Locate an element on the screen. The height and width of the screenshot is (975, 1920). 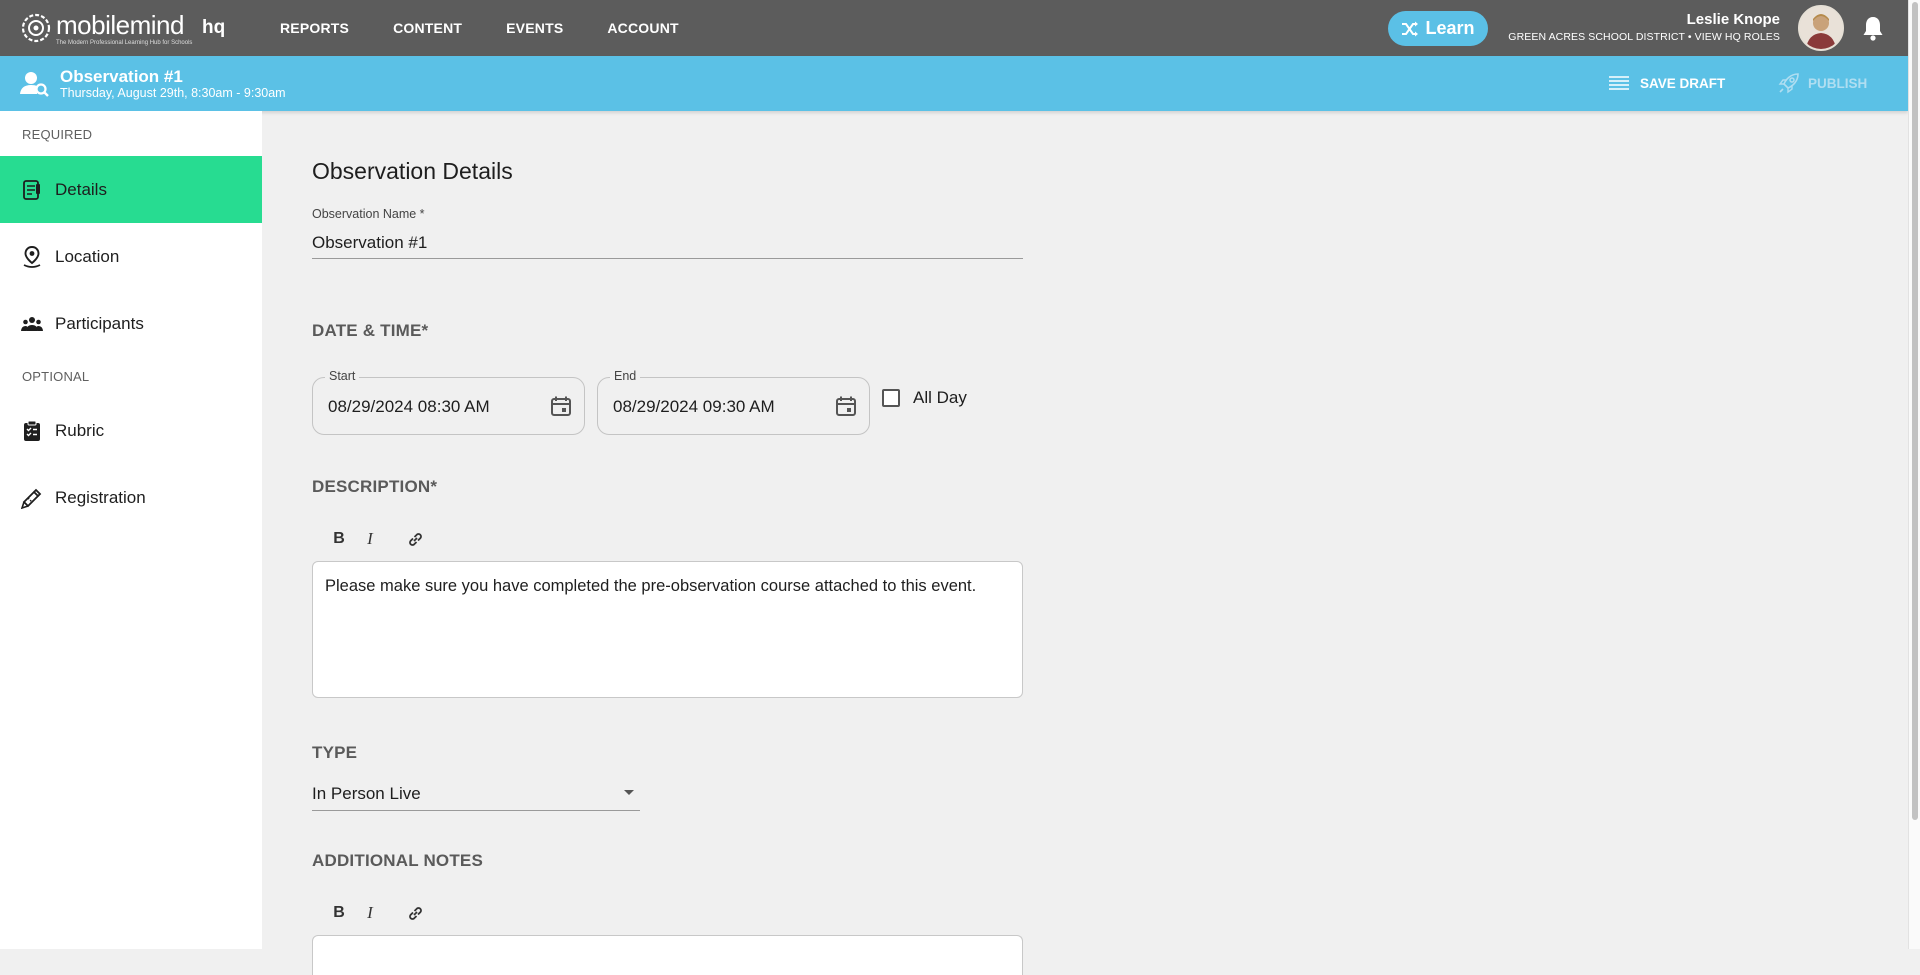
date-time-section-title: DATE & TIME* is located at coordinates (370, 330).